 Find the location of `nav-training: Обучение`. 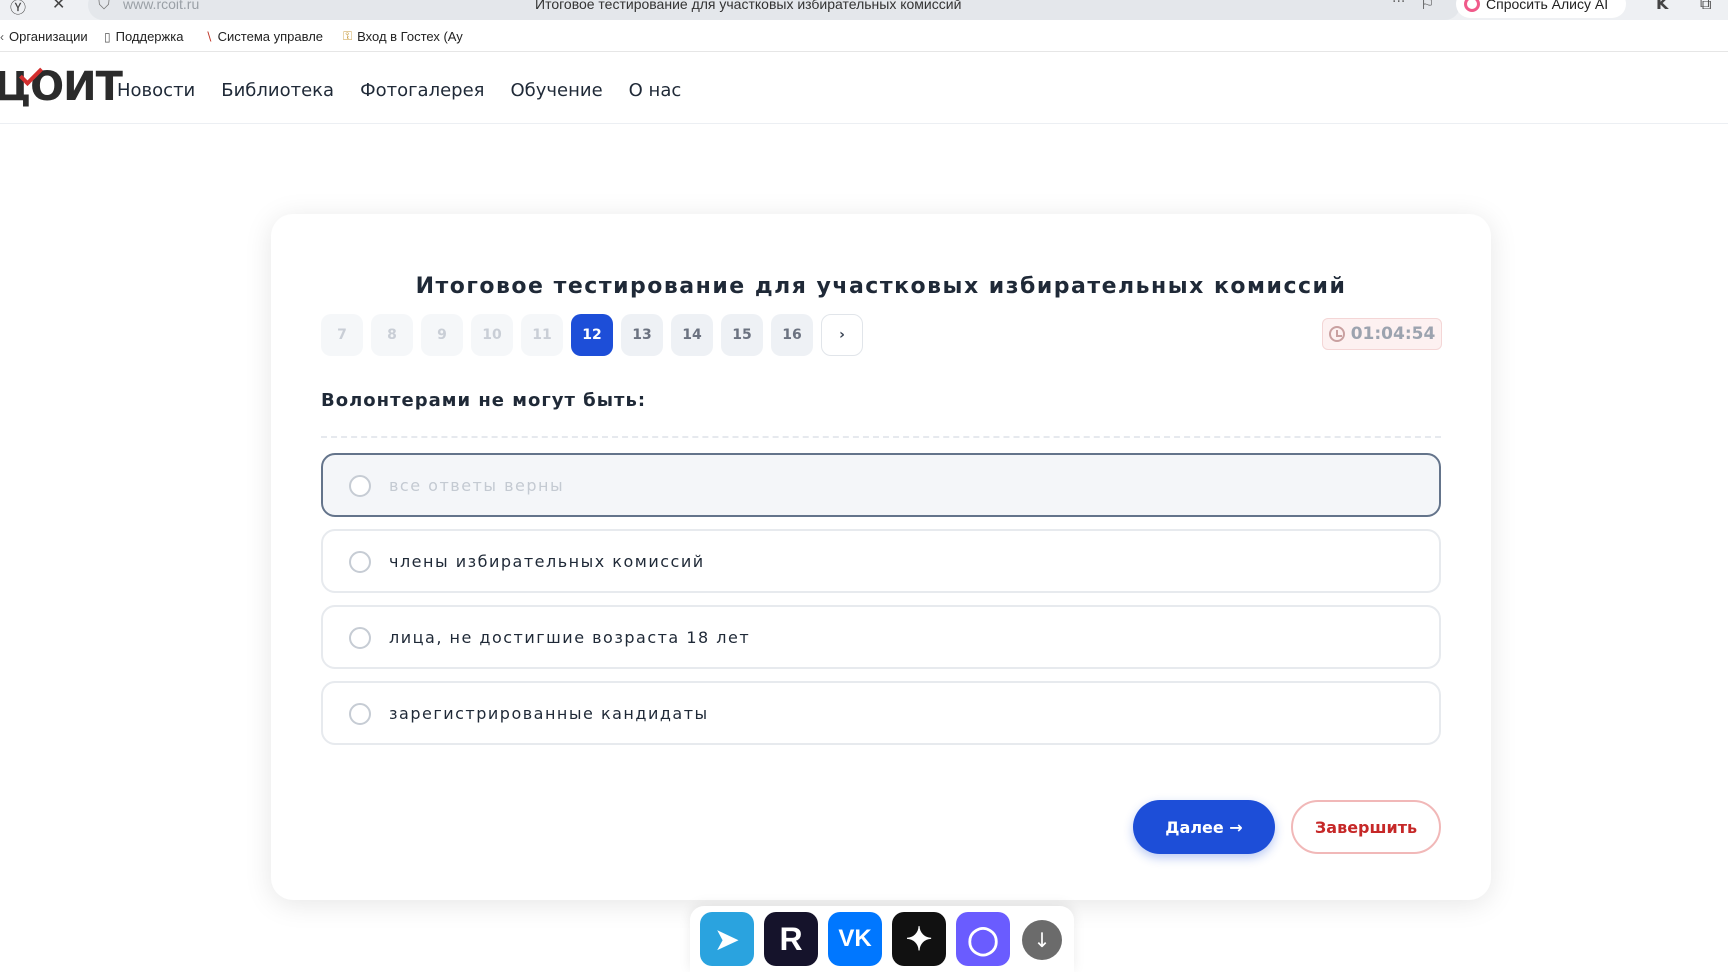

nav-training: Обучение is located at coordinates (556, 90).